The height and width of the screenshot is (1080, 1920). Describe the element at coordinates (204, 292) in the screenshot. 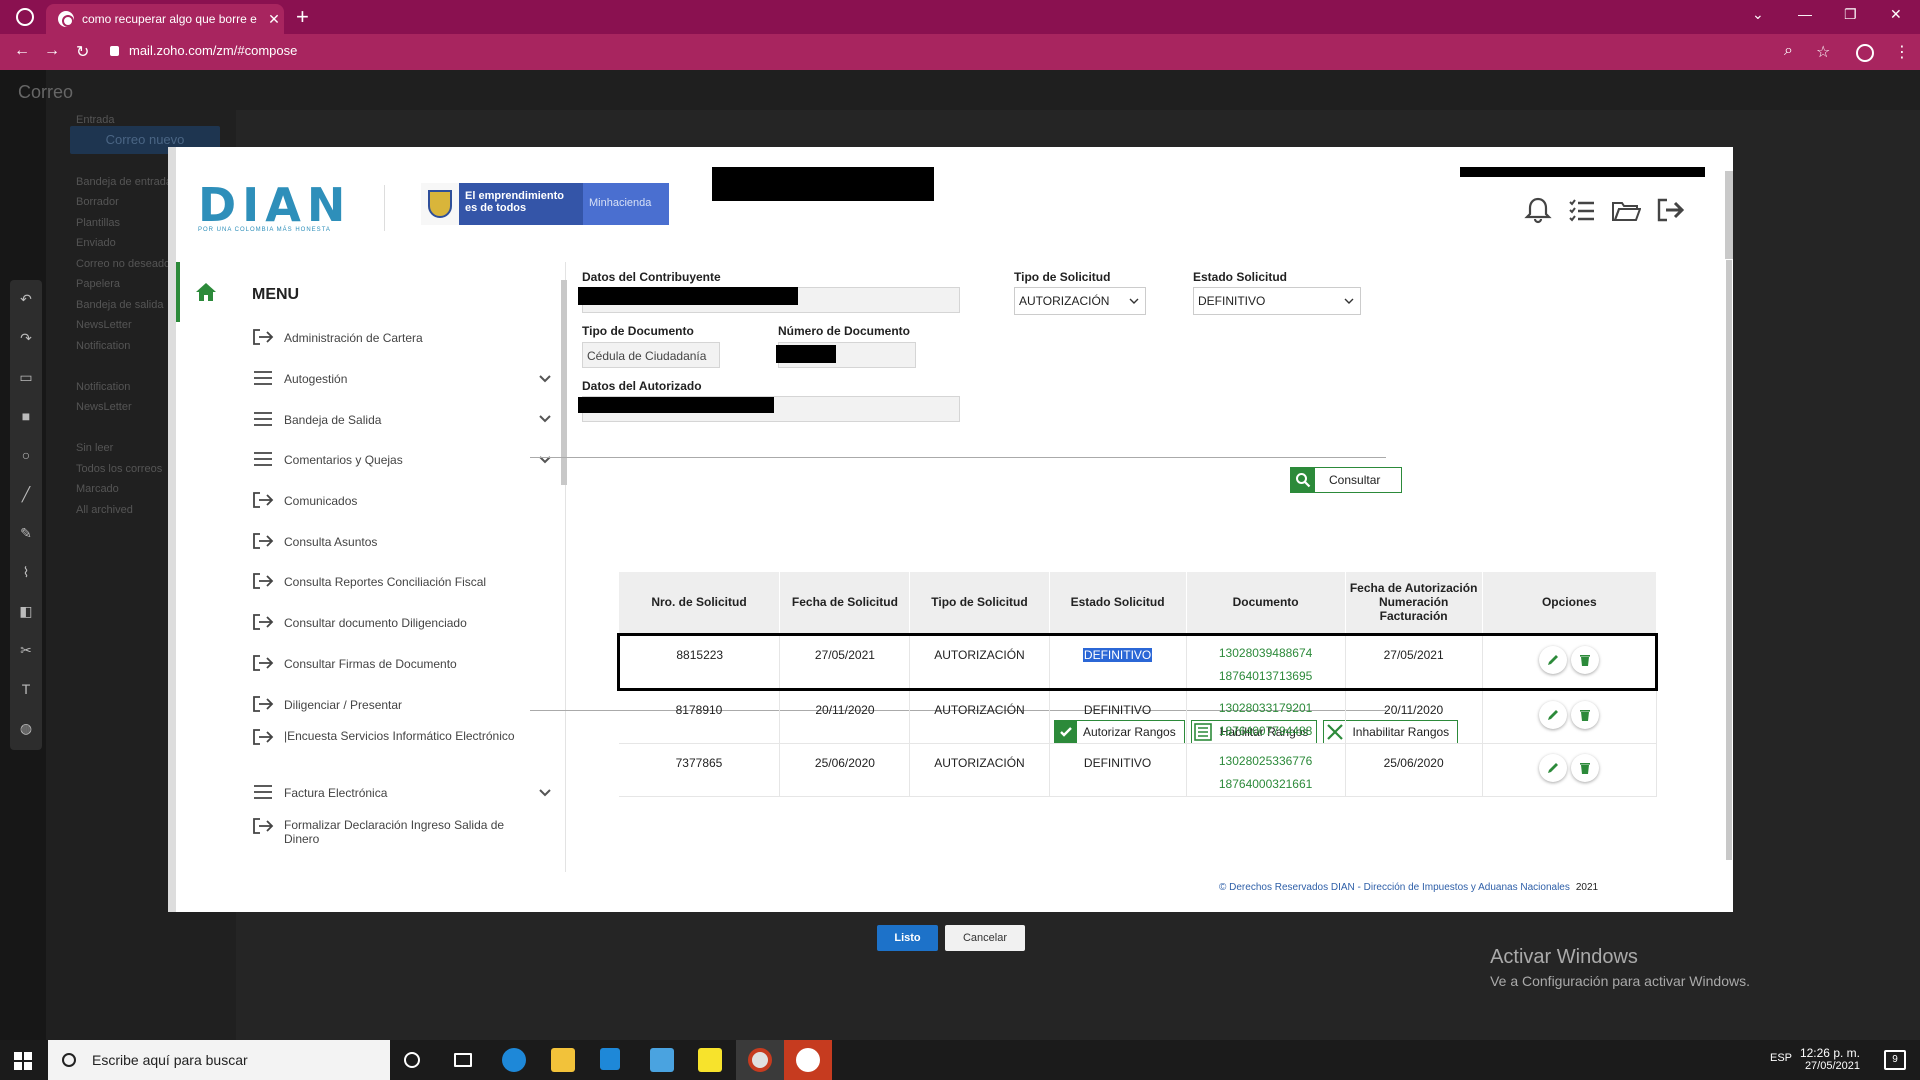

I see `home-button` at that location.